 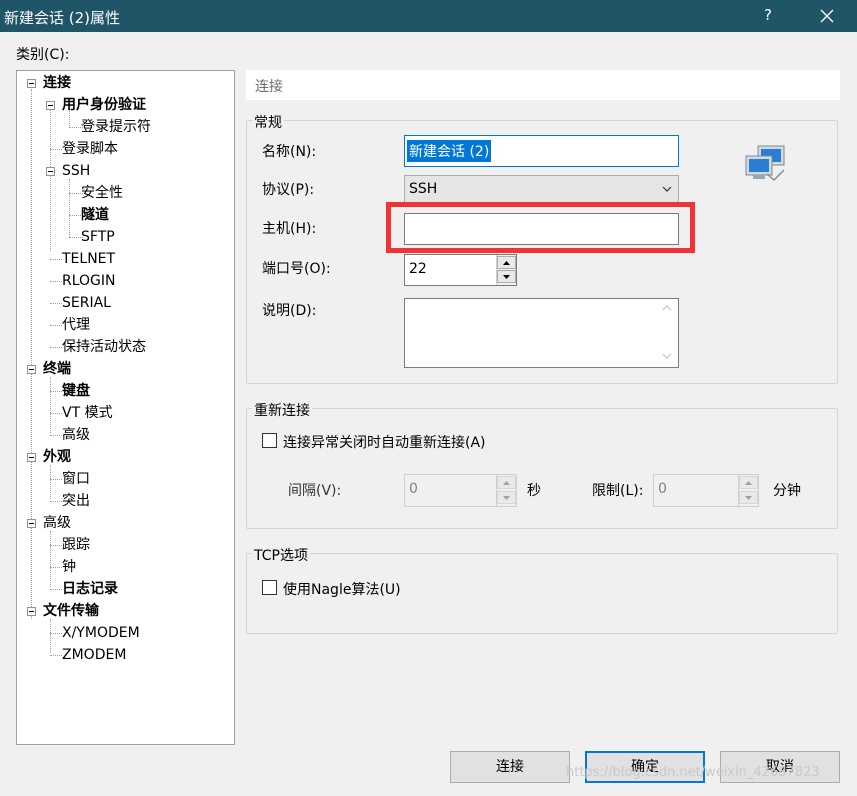 What do you see at coordinates (57, 83) in the screenshot?
I see `tree-item-connection: 连接` at bounding box center [57, 83].